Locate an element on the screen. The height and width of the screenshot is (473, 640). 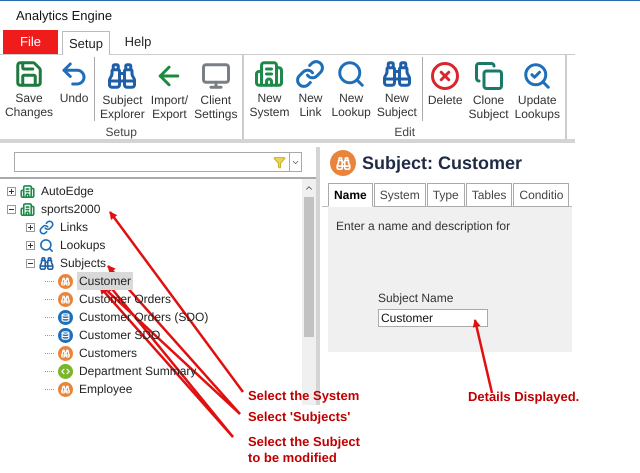
ribbon-button: Update Lookups is located at coordinates (537, 89).